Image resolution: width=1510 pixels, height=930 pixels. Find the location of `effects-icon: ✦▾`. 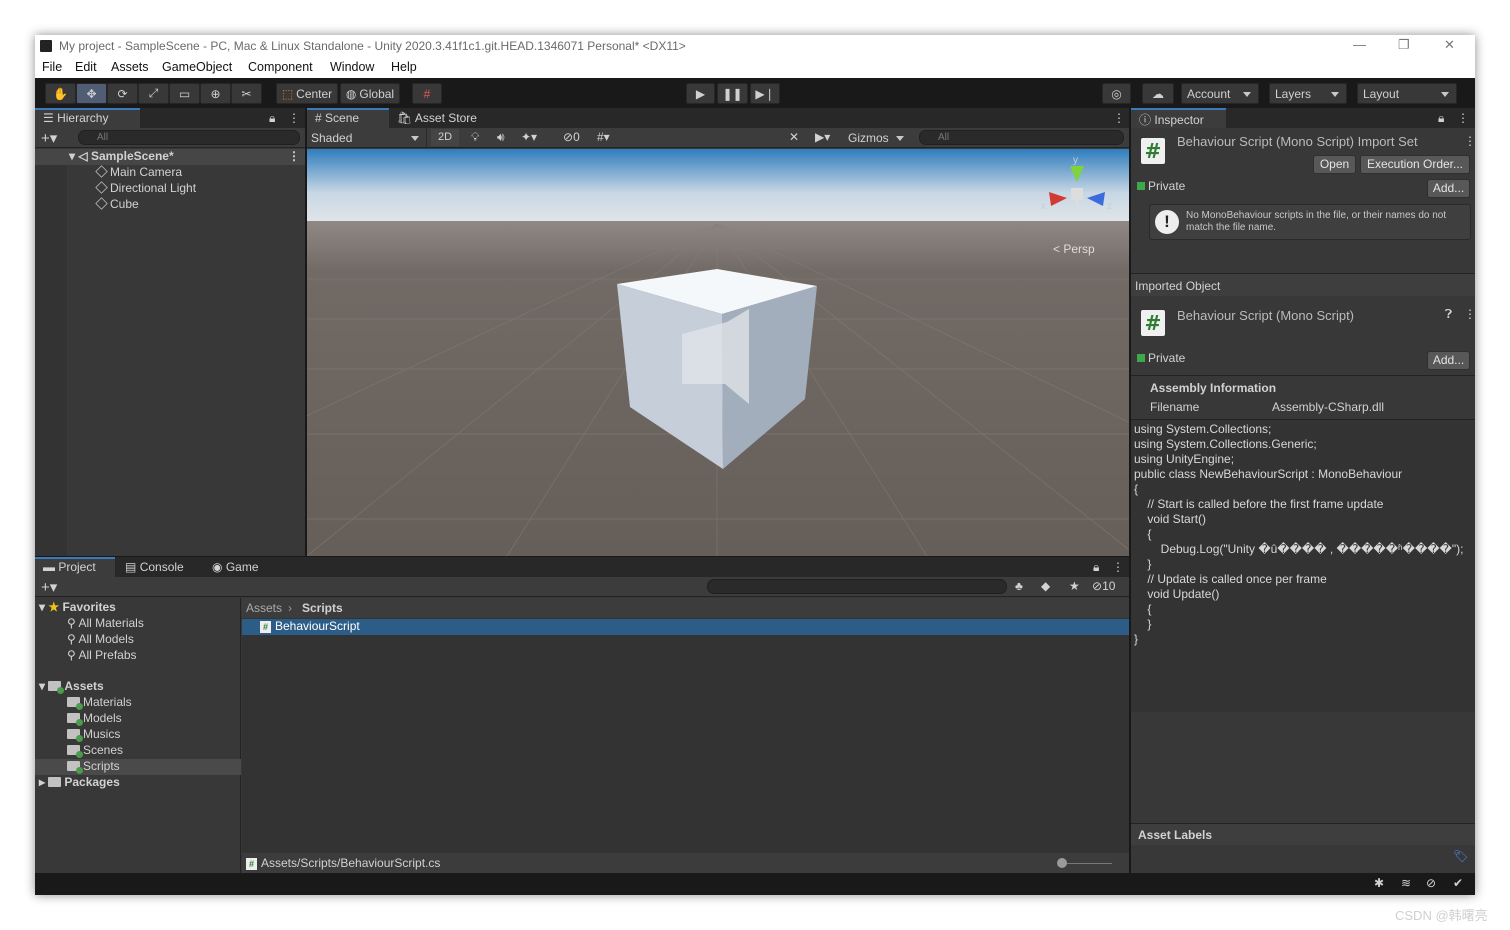

effects-icon: ✦▾ is located at coordinates (529, 137).